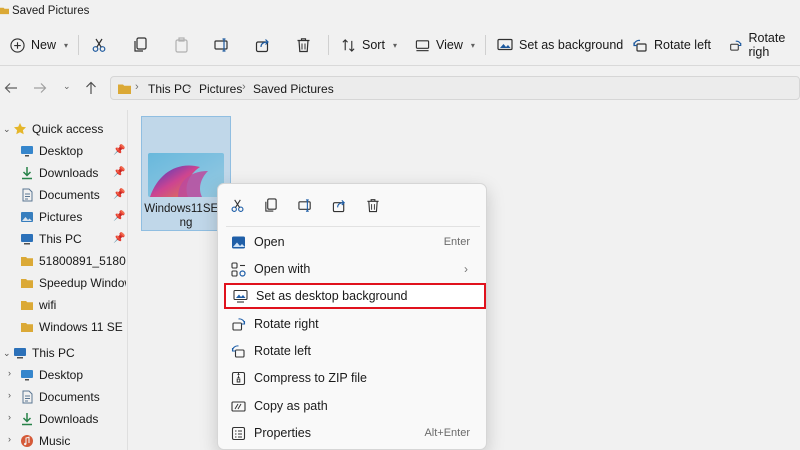 Image resolution: width=800 pixels, height=450 pixels. I want to click on menu-item-rotate-right: Rotate right, so click(353, 324).